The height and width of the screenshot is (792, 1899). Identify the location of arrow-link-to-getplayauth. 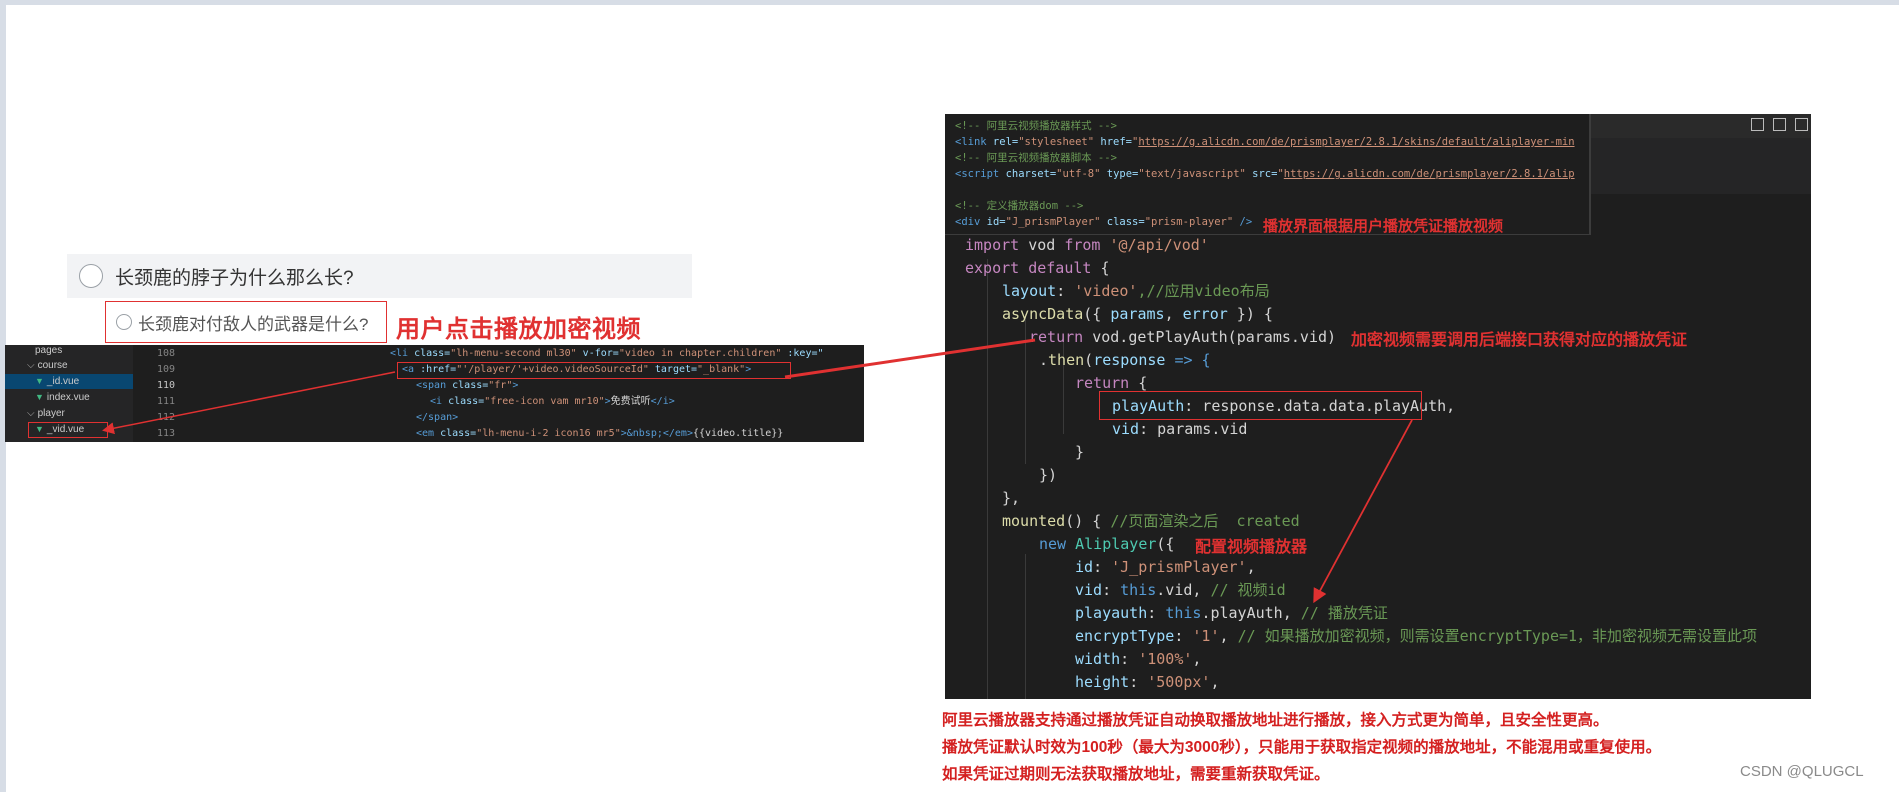
(910, 358).